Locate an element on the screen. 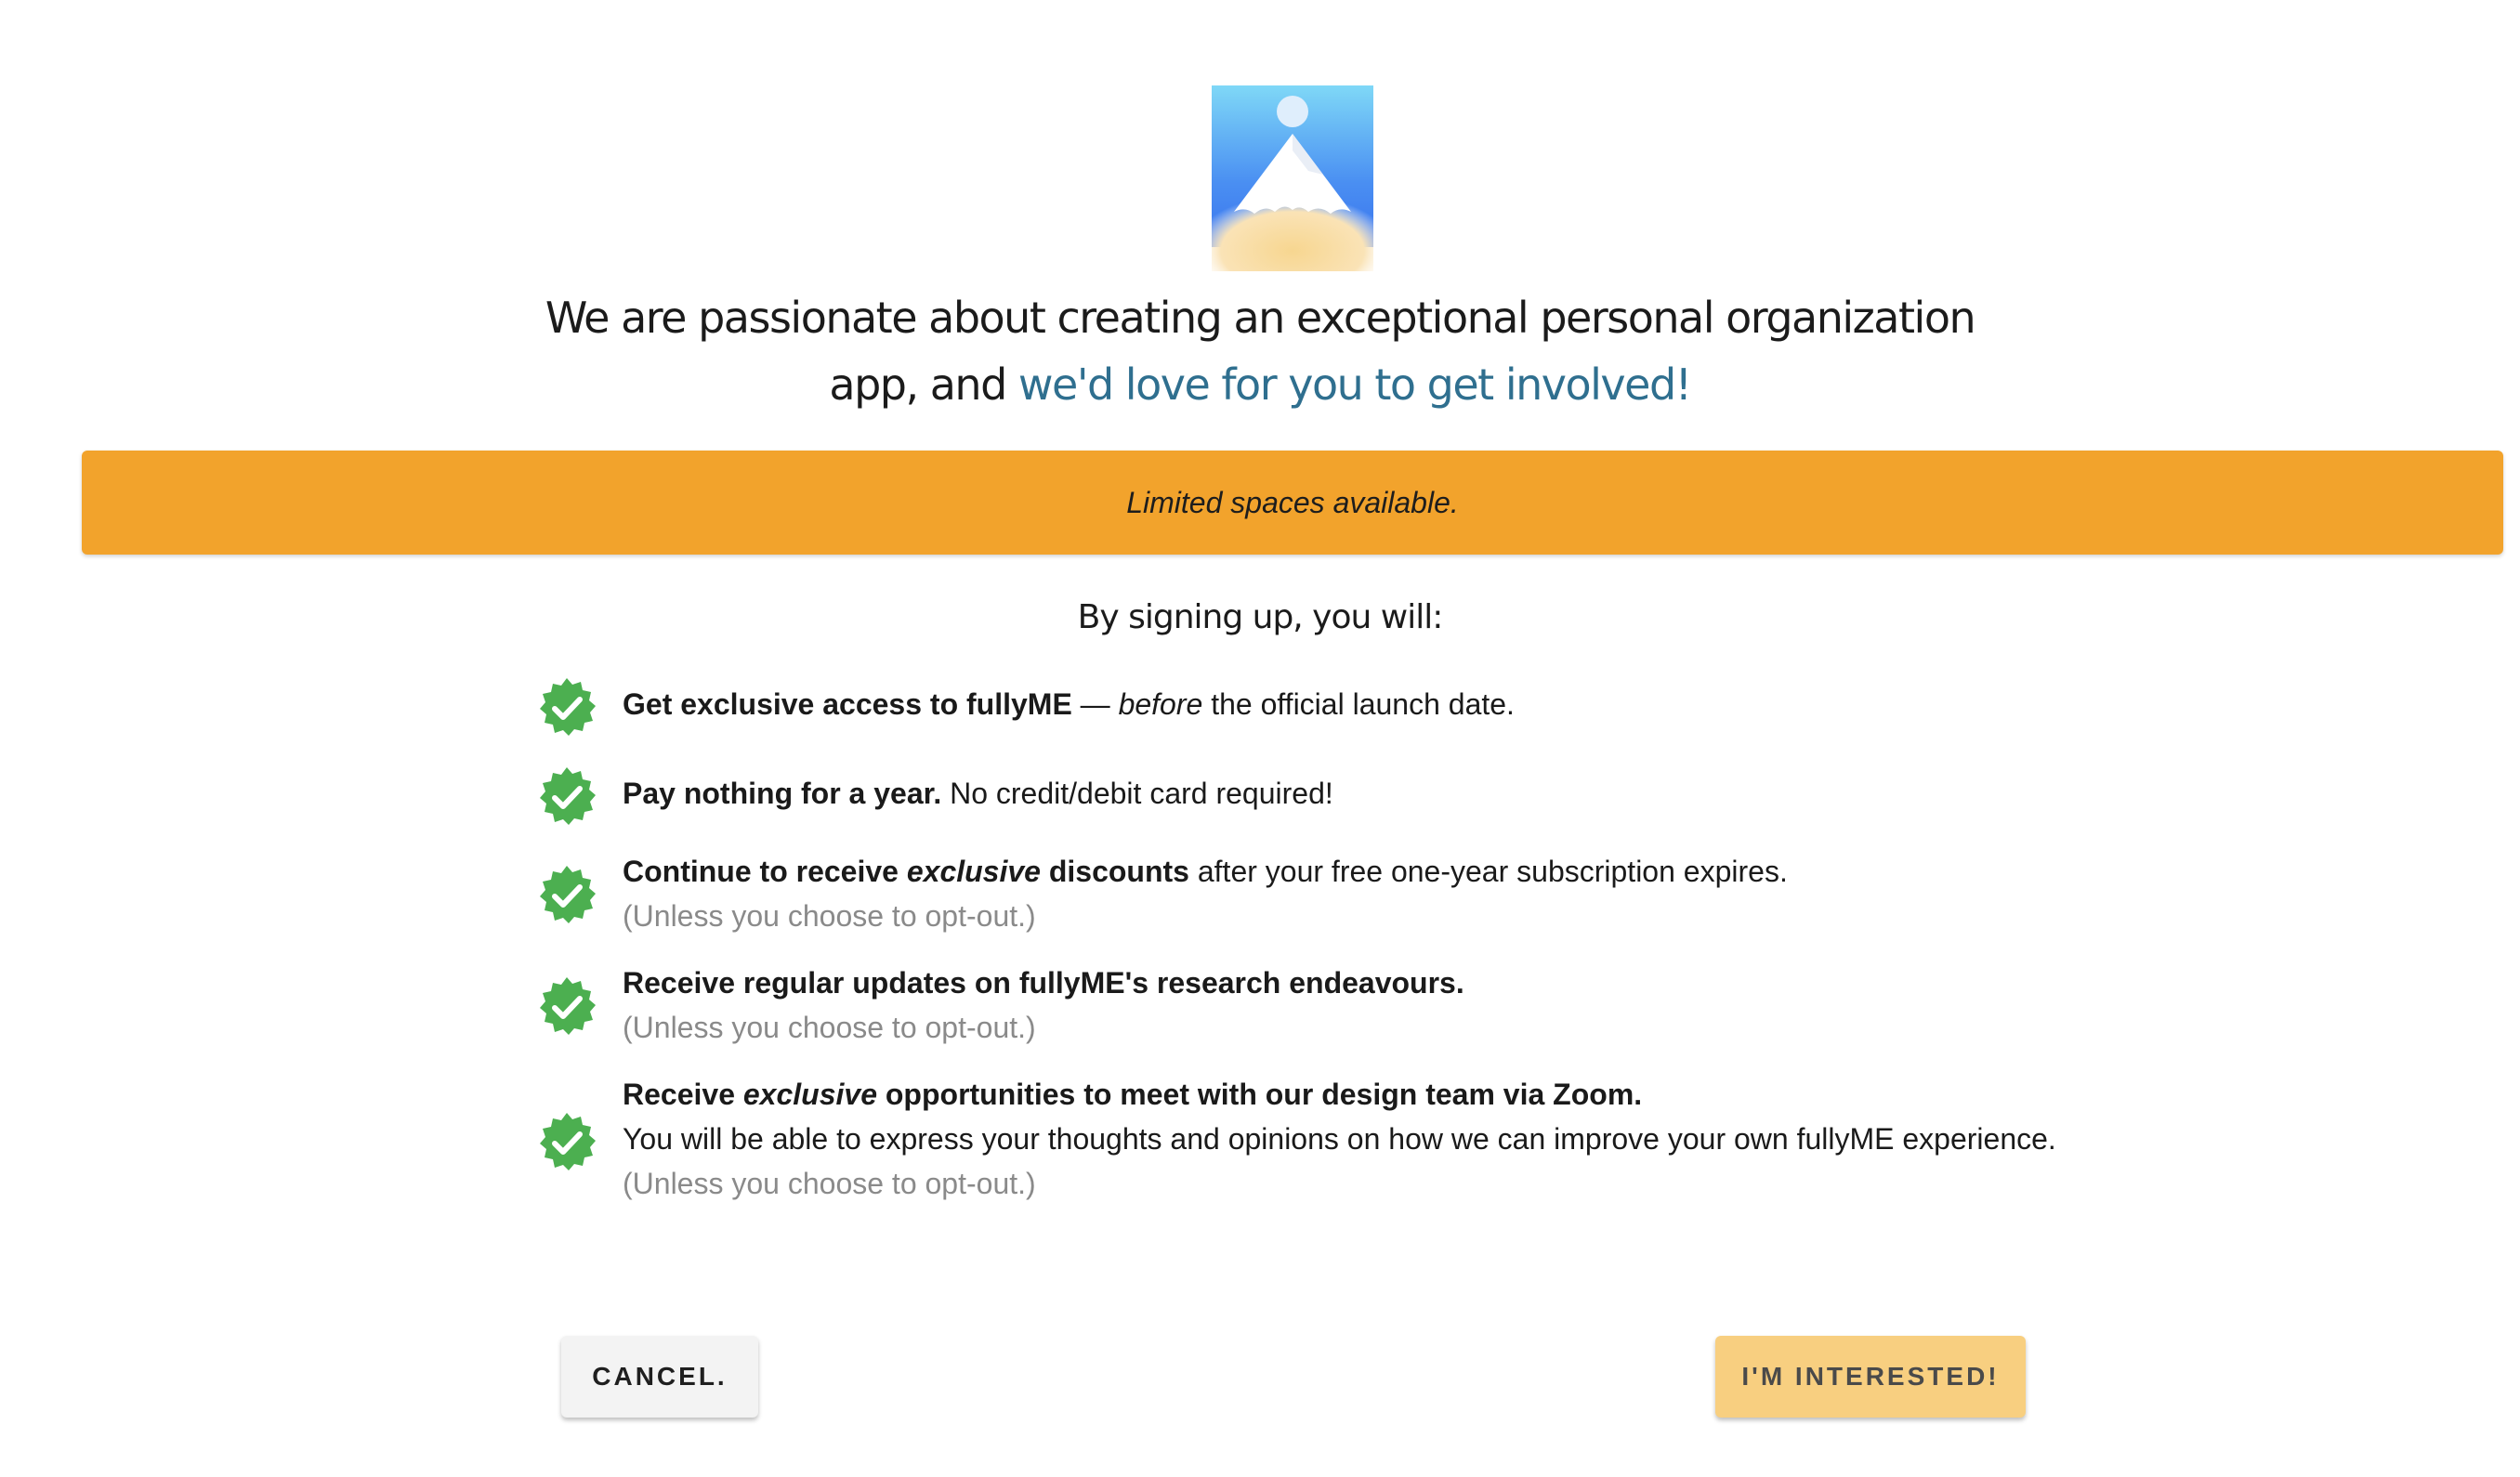 The width and height of the screenshot is (2520, 1477). mountain-logo-icon is located at coordinates (1292, 178).